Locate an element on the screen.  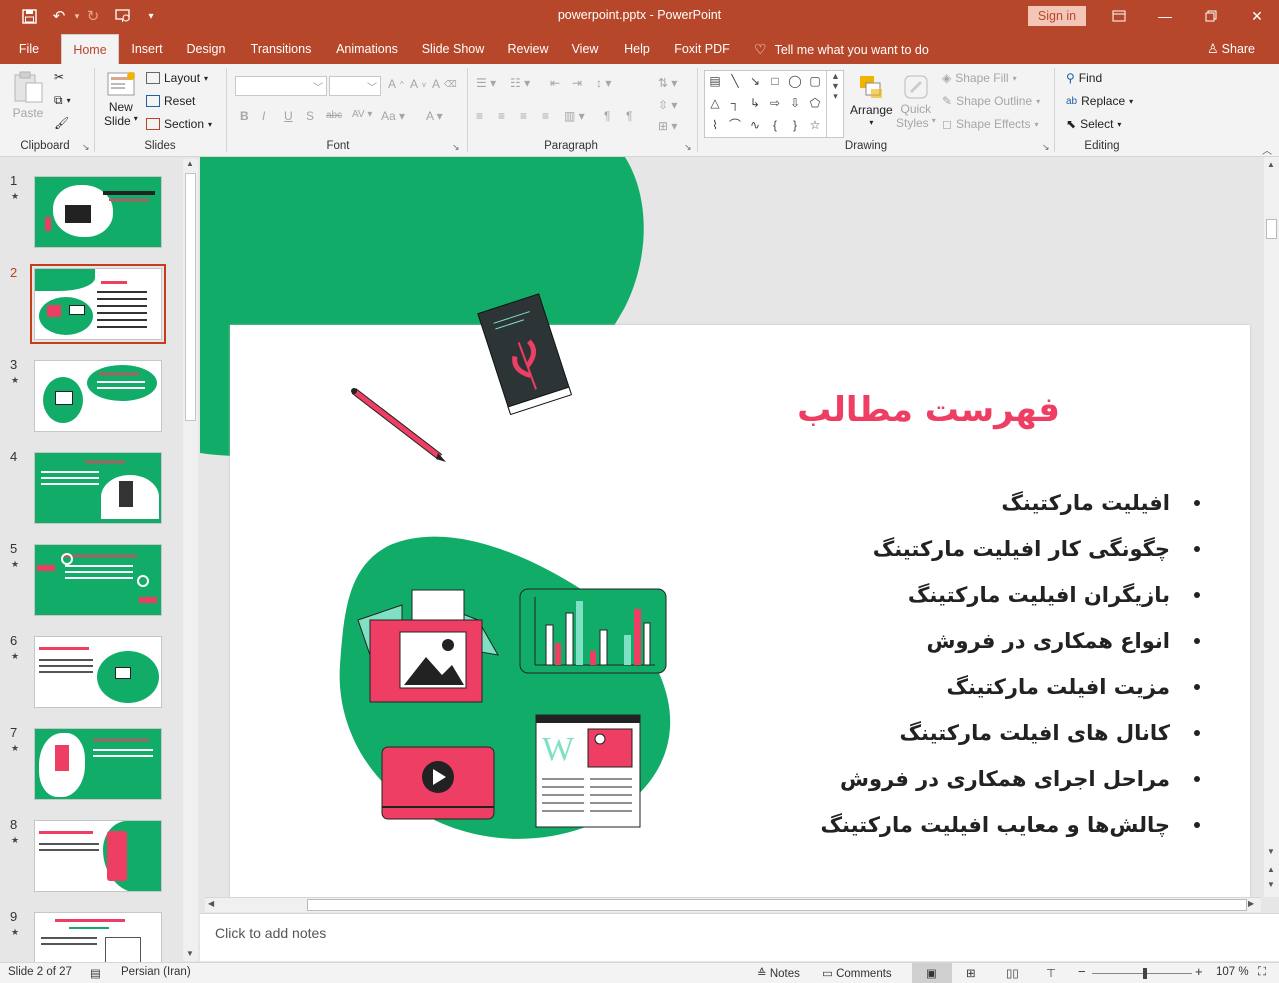
restore-icon is located at coordinates (1211, 16).